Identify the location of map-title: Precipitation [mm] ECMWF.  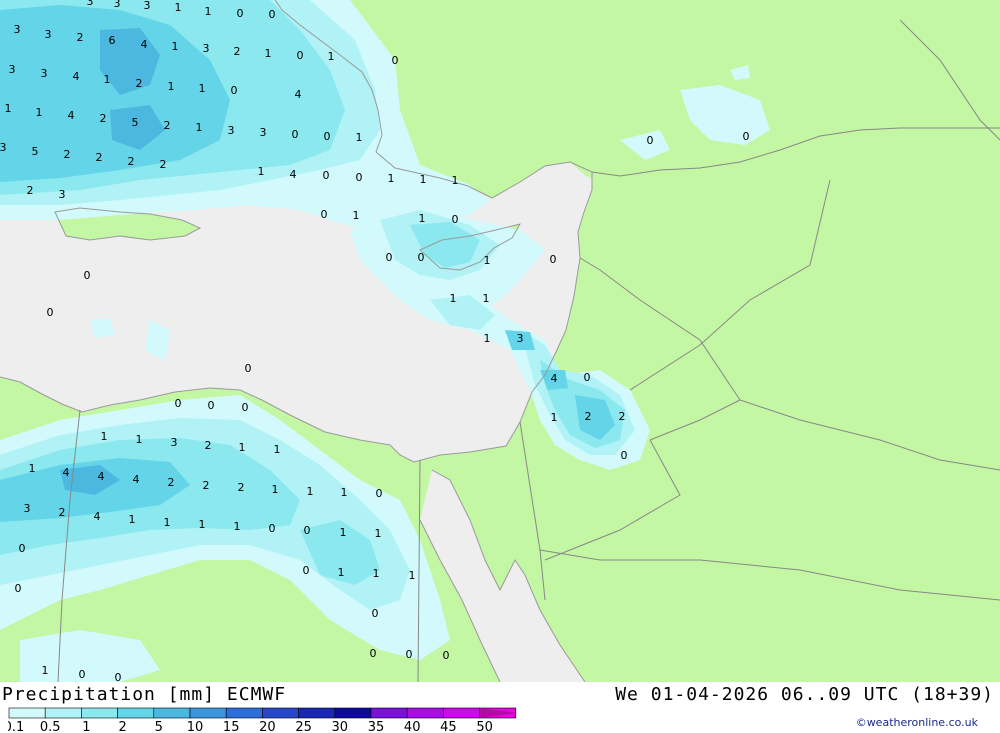
(144, 694).